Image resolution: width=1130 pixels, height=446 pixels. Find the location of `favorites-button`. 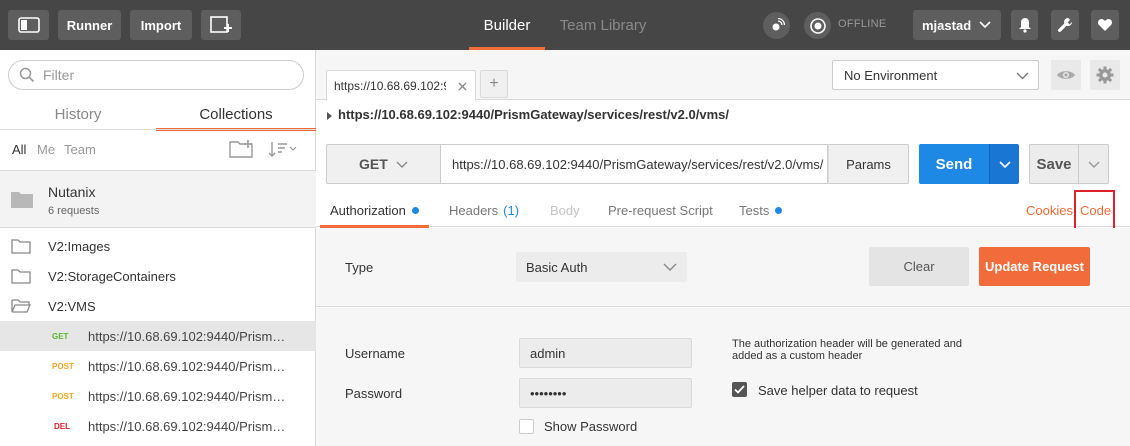

favorites-button is located at coordinates (1105, 25).